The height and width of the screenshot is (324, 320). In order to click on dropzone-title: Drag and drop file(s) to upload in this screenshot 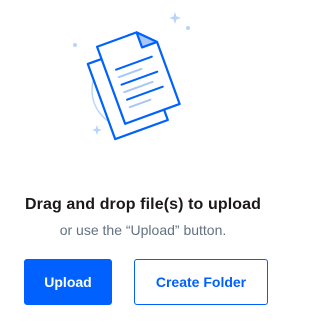, I will do `click(143, 204)`.